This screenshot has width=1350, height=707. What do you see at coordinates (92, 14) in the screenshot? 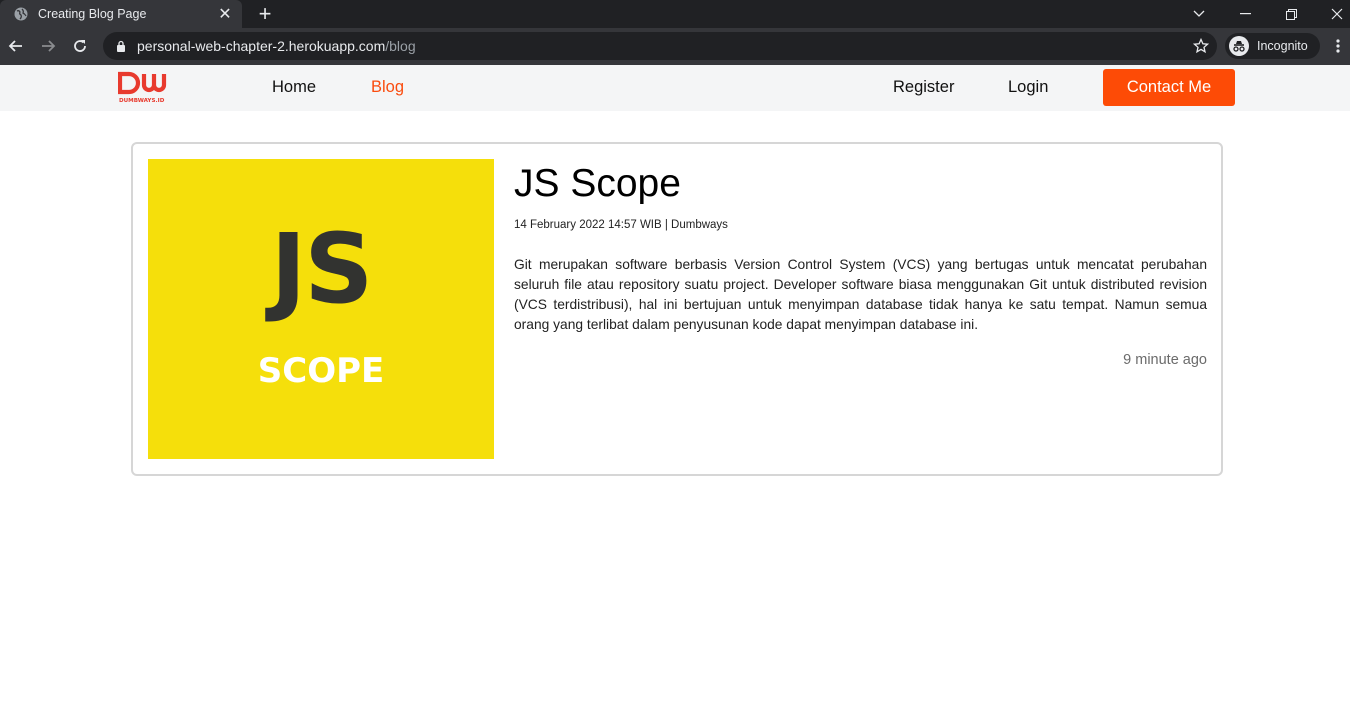
I see `tab-title: Creating Blog Page` at bounding box center [92, 14].